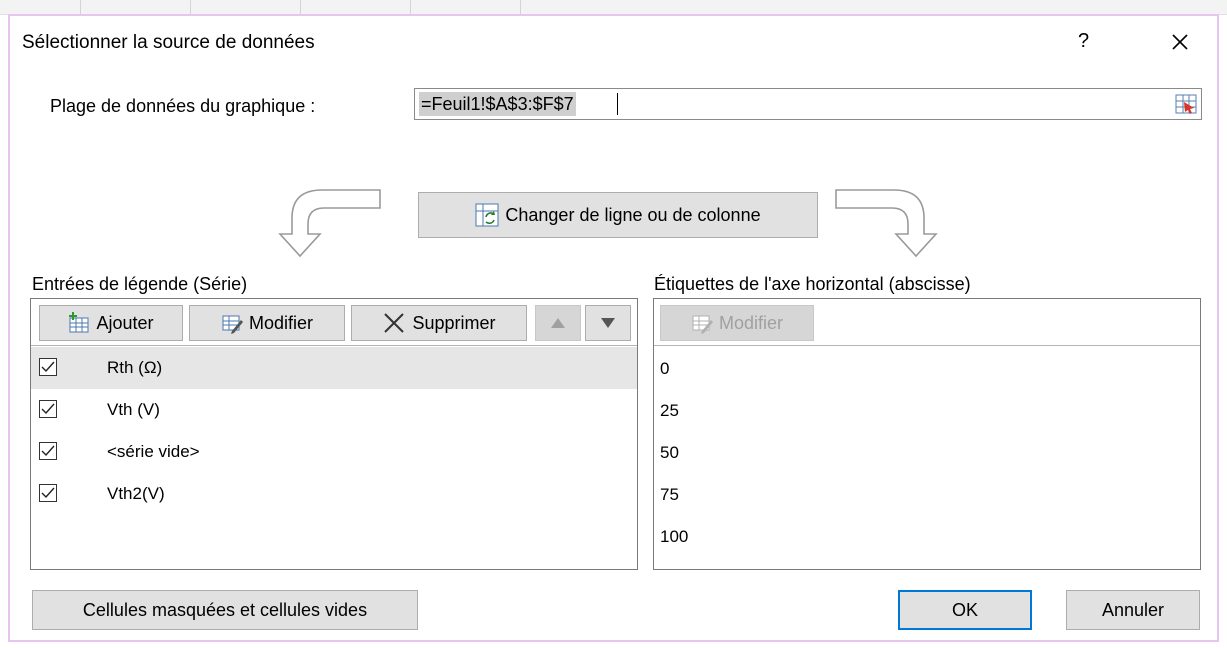  I want to click on add-series-label: Ajouter, so click(125, 322).